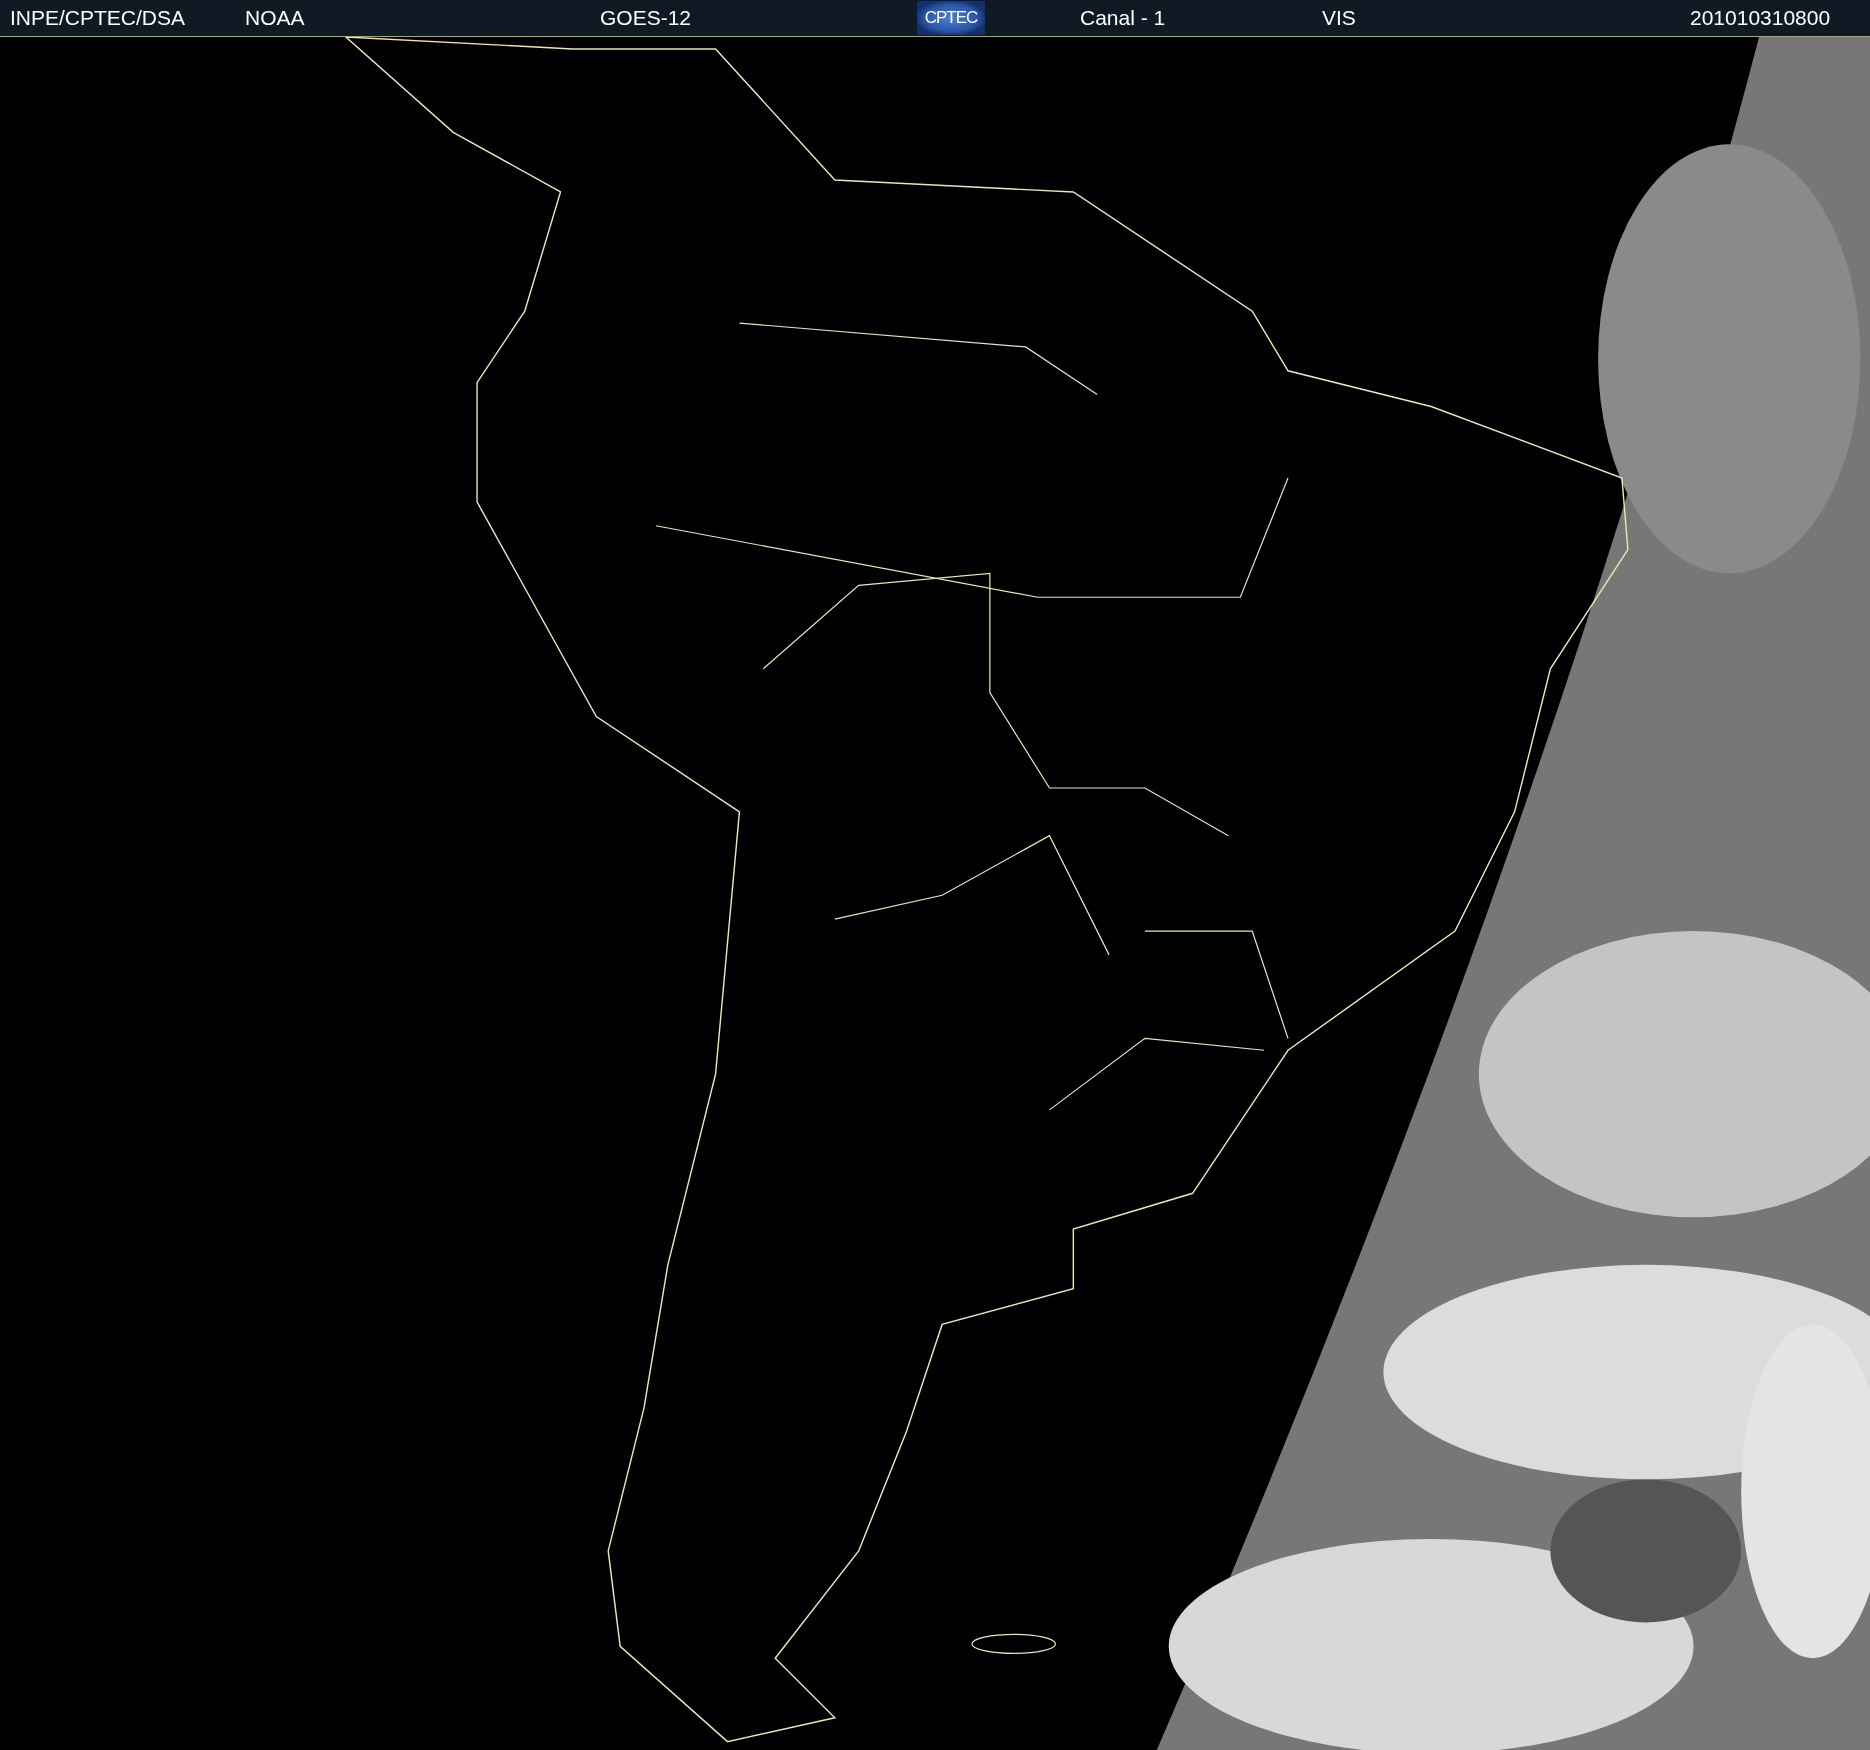 This screenshot has height=1750, width=1870. I want to click on header-label: NOAA, so click(275, 18).